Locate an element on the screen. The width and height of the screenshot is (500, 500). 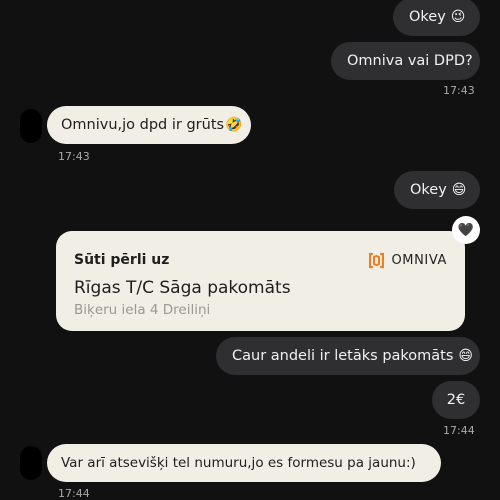
message-bubble-outgoing: Okey 😉 is located at coordinates (436, 18).